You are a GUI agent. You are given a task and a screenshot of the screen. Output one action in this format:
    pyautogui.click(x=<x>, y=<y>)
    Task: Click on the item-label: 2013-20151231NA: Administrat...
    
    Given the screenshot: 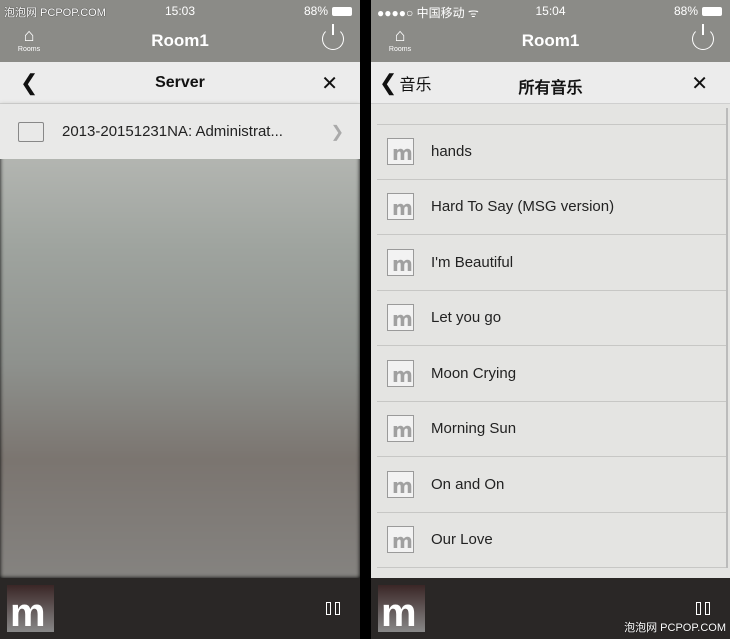 What is the action you would take?
    pyautogui.click(x=172, y=131)
    